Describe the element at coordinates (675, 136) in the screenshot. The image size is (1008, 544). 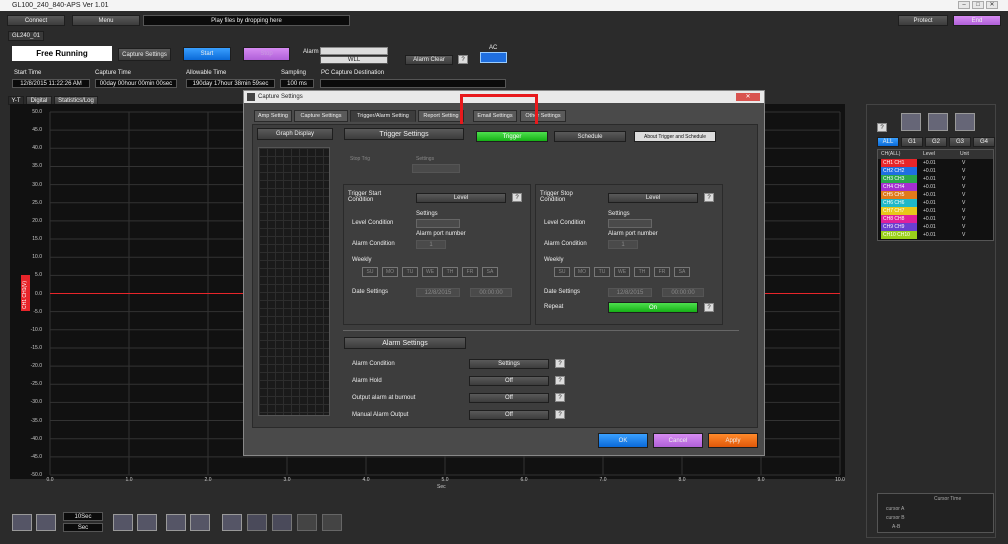
I see `about-trigger-button: About Trigger and Schedule` at that location.